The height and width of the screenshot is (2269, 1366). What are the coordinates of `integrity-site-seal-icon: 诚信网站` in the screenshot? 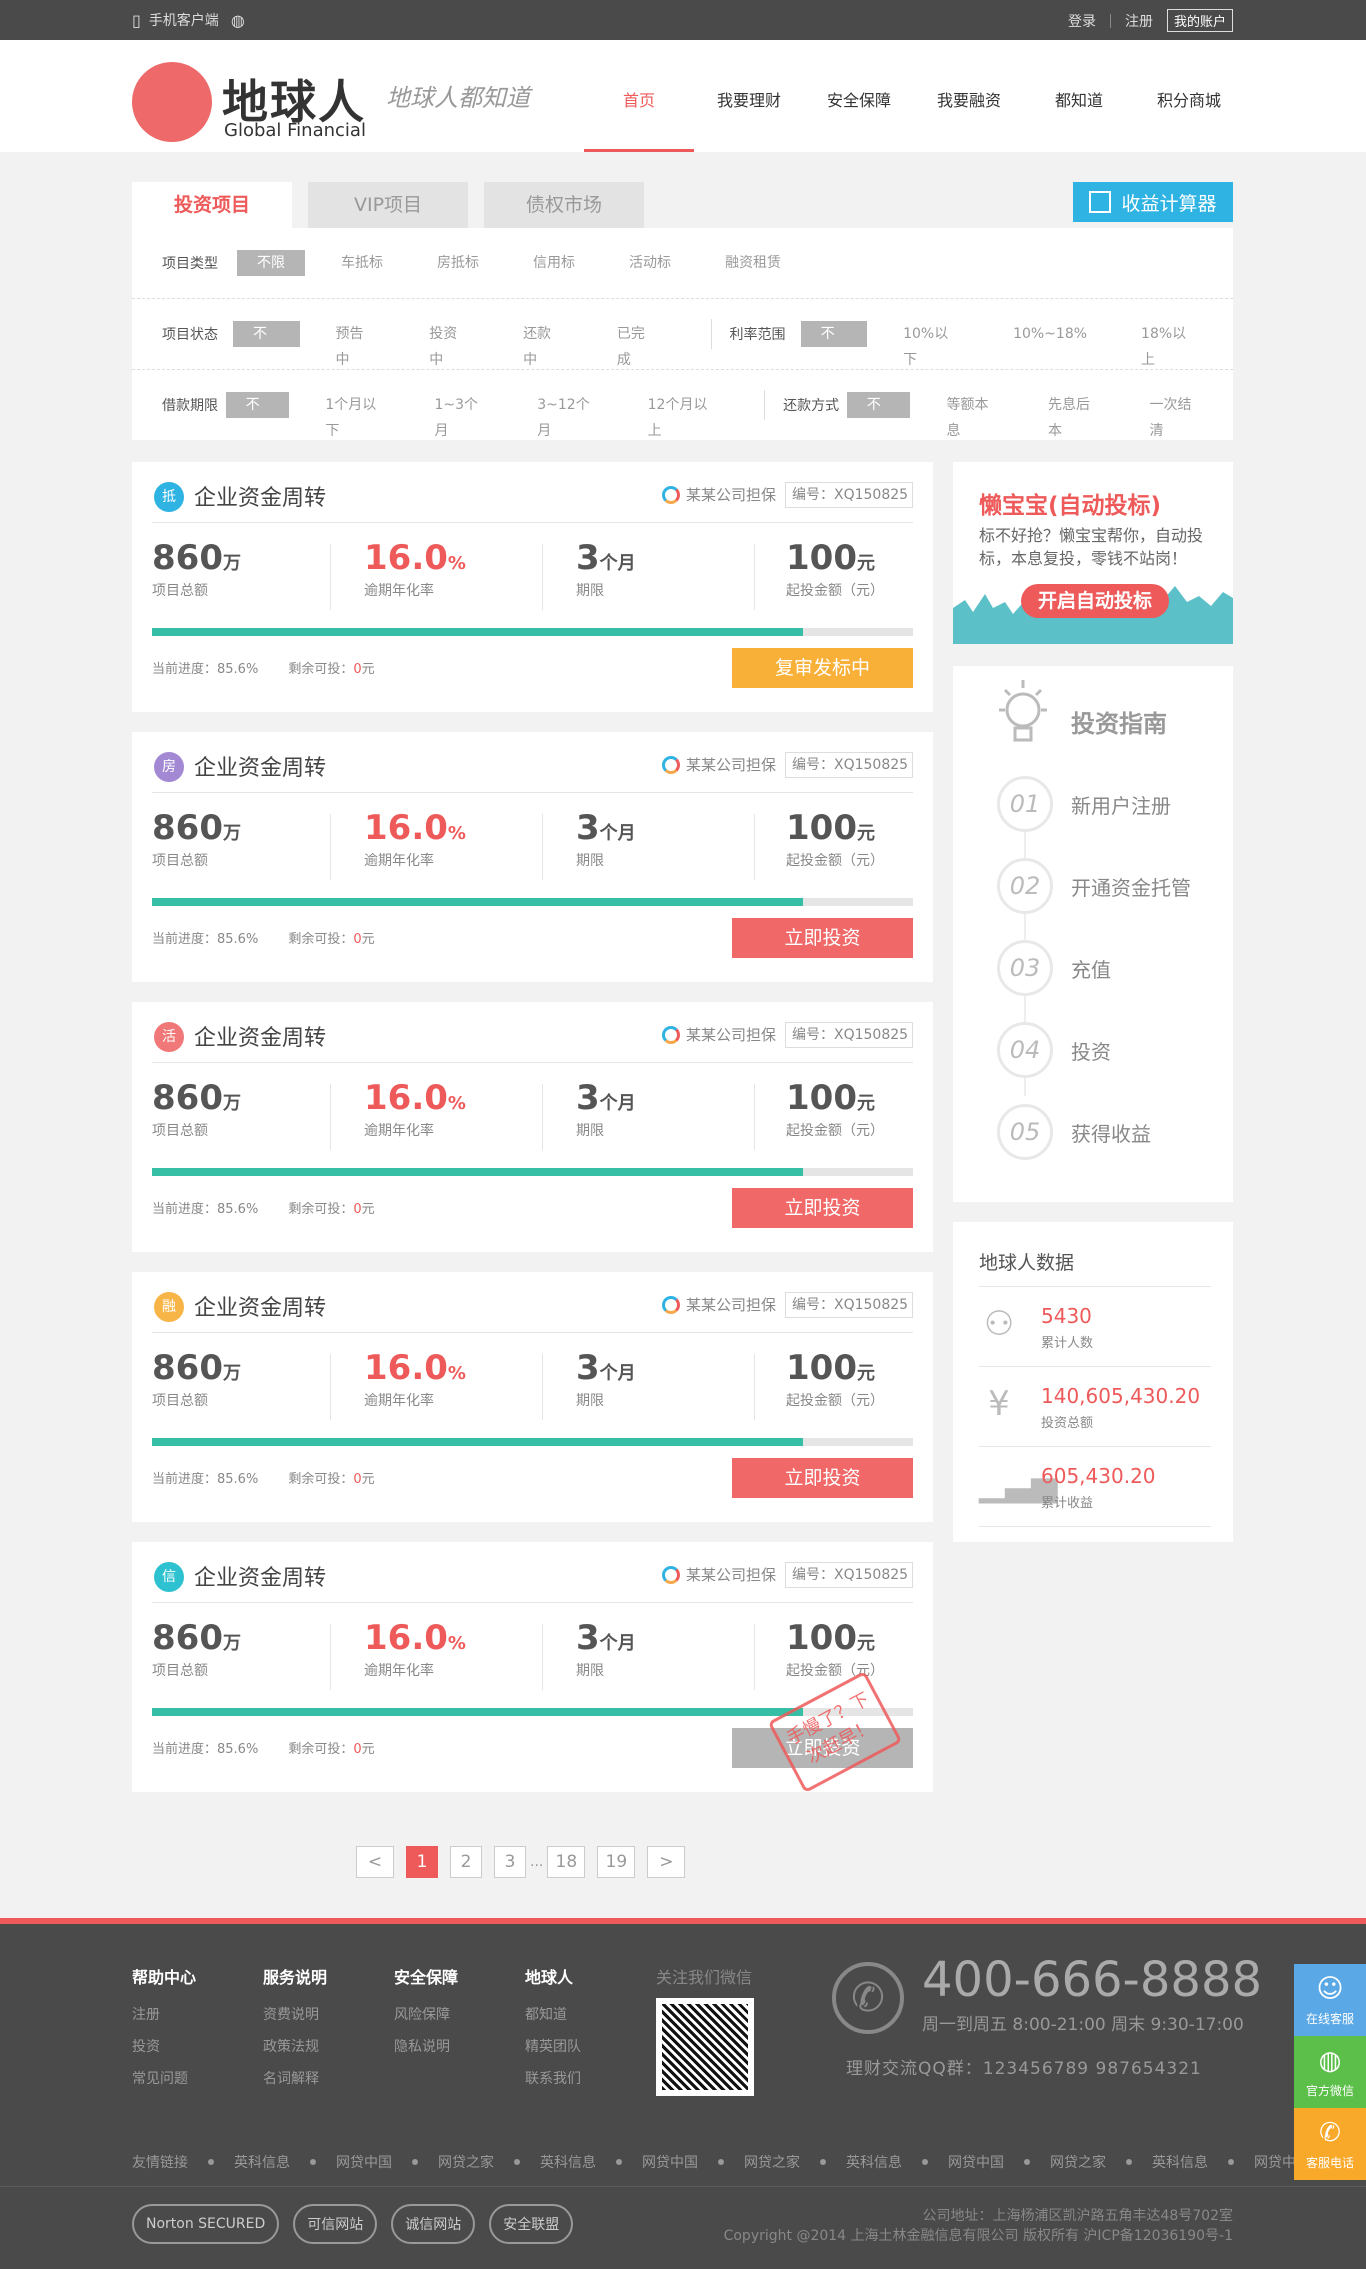 It's located at (433, 2224).